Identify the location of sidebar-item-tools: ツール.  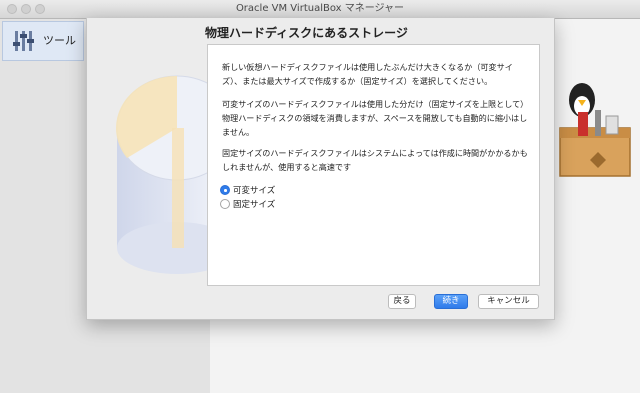
(43, 41).